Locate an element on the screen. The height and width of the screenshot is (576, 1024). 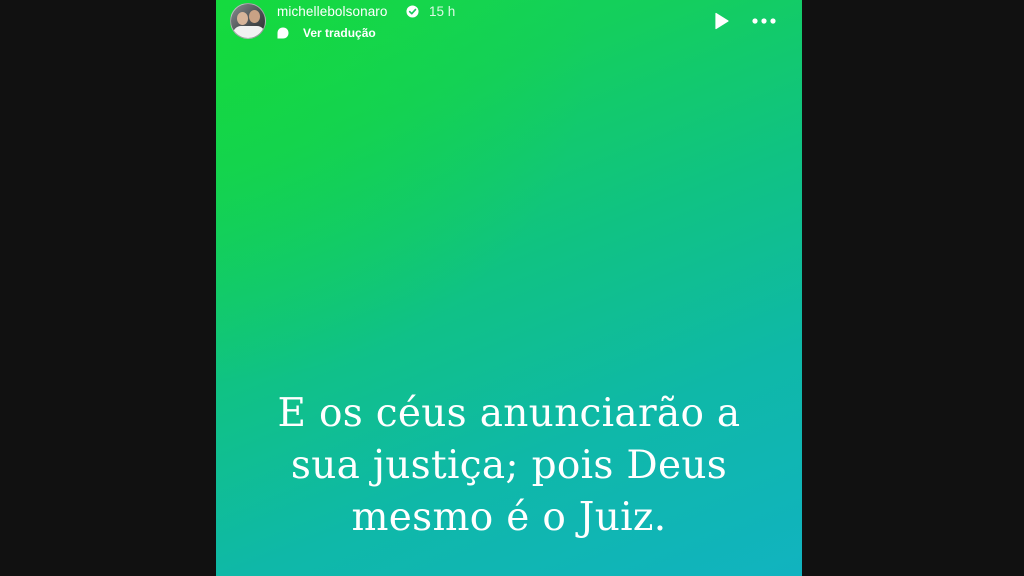
verified-badge-icon is located at coordinates (412, 11).